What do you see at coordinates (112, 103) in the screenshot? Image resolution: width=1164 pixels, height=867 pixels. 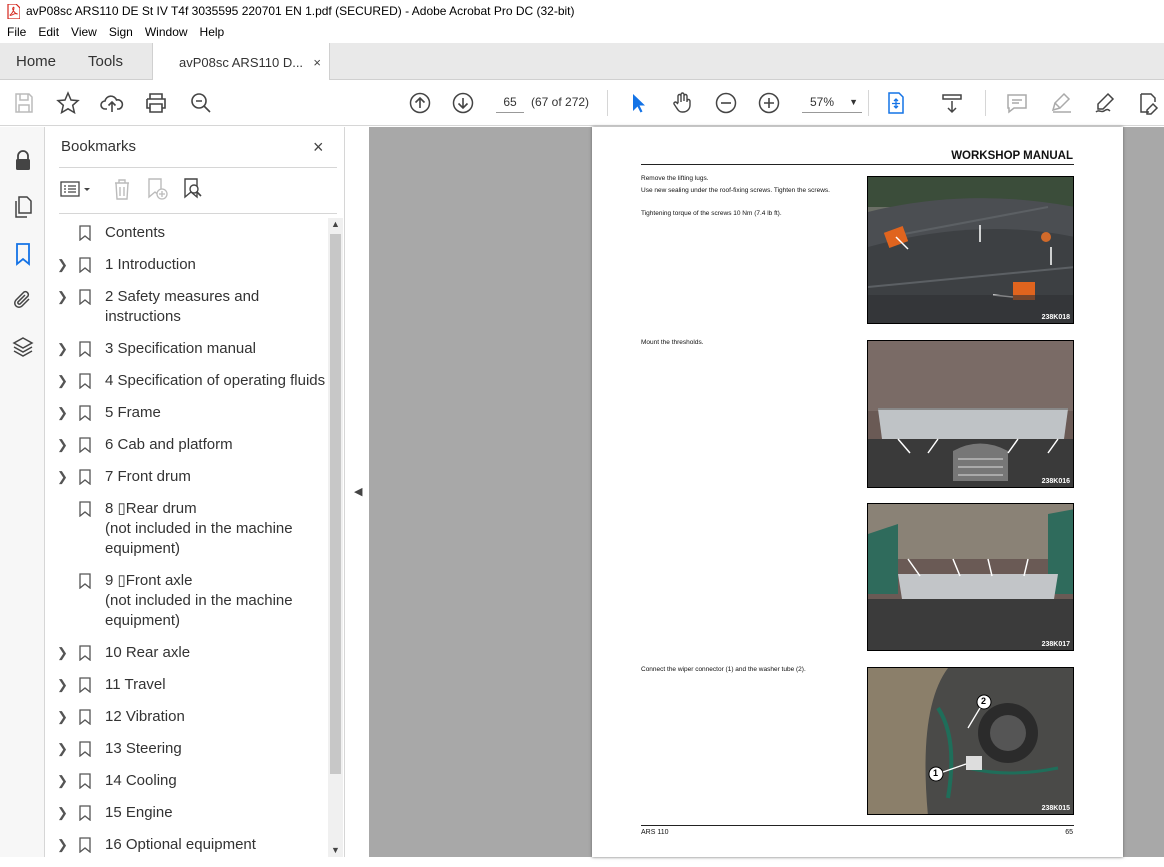 I see `upload-icon` at bounding box center [112, 103].